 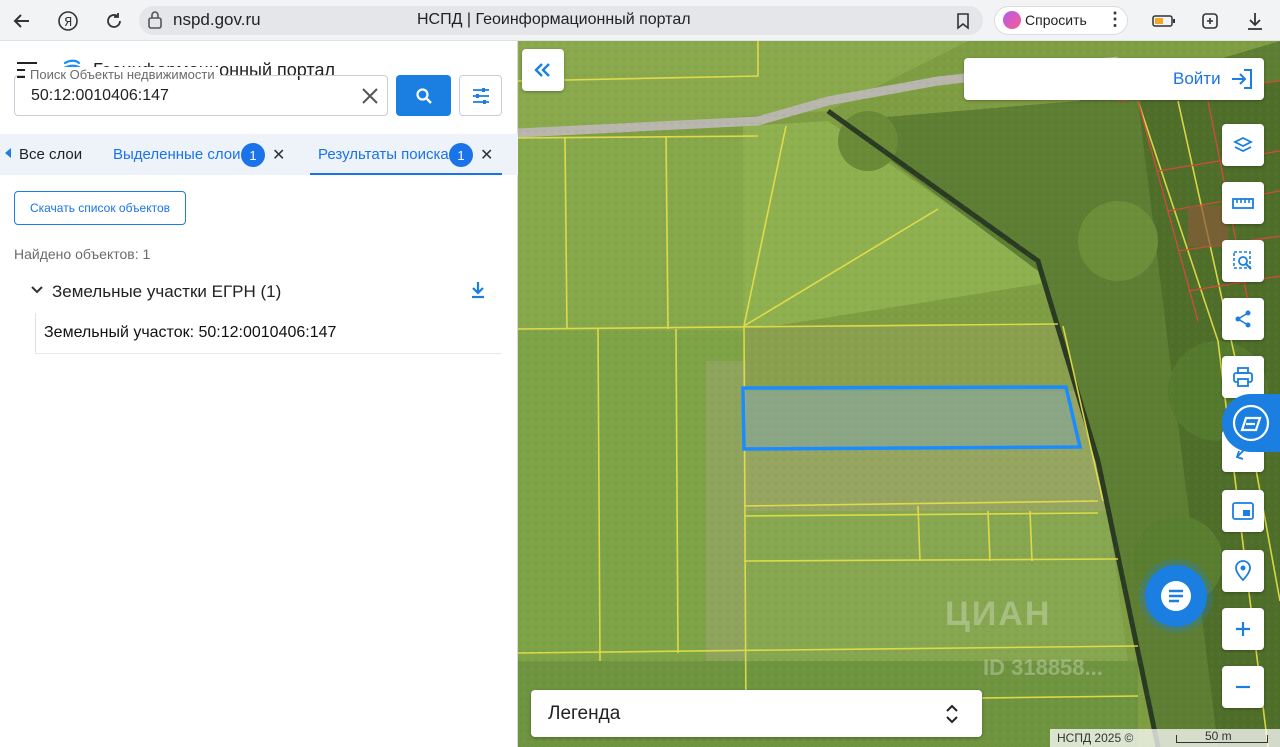 I want to click on svg-text: Я, so click(x=68, y=22).